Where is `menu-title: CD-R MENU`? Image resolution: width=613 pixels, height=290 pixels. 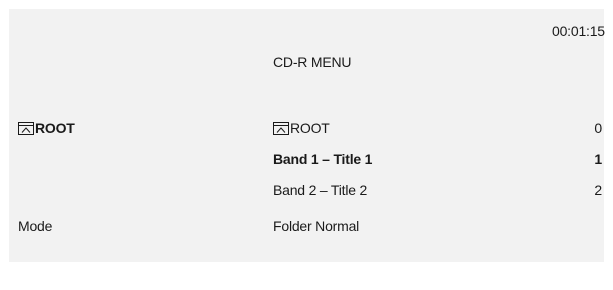
menu-title: CD-R MENU is located at coordinates (312, 62).